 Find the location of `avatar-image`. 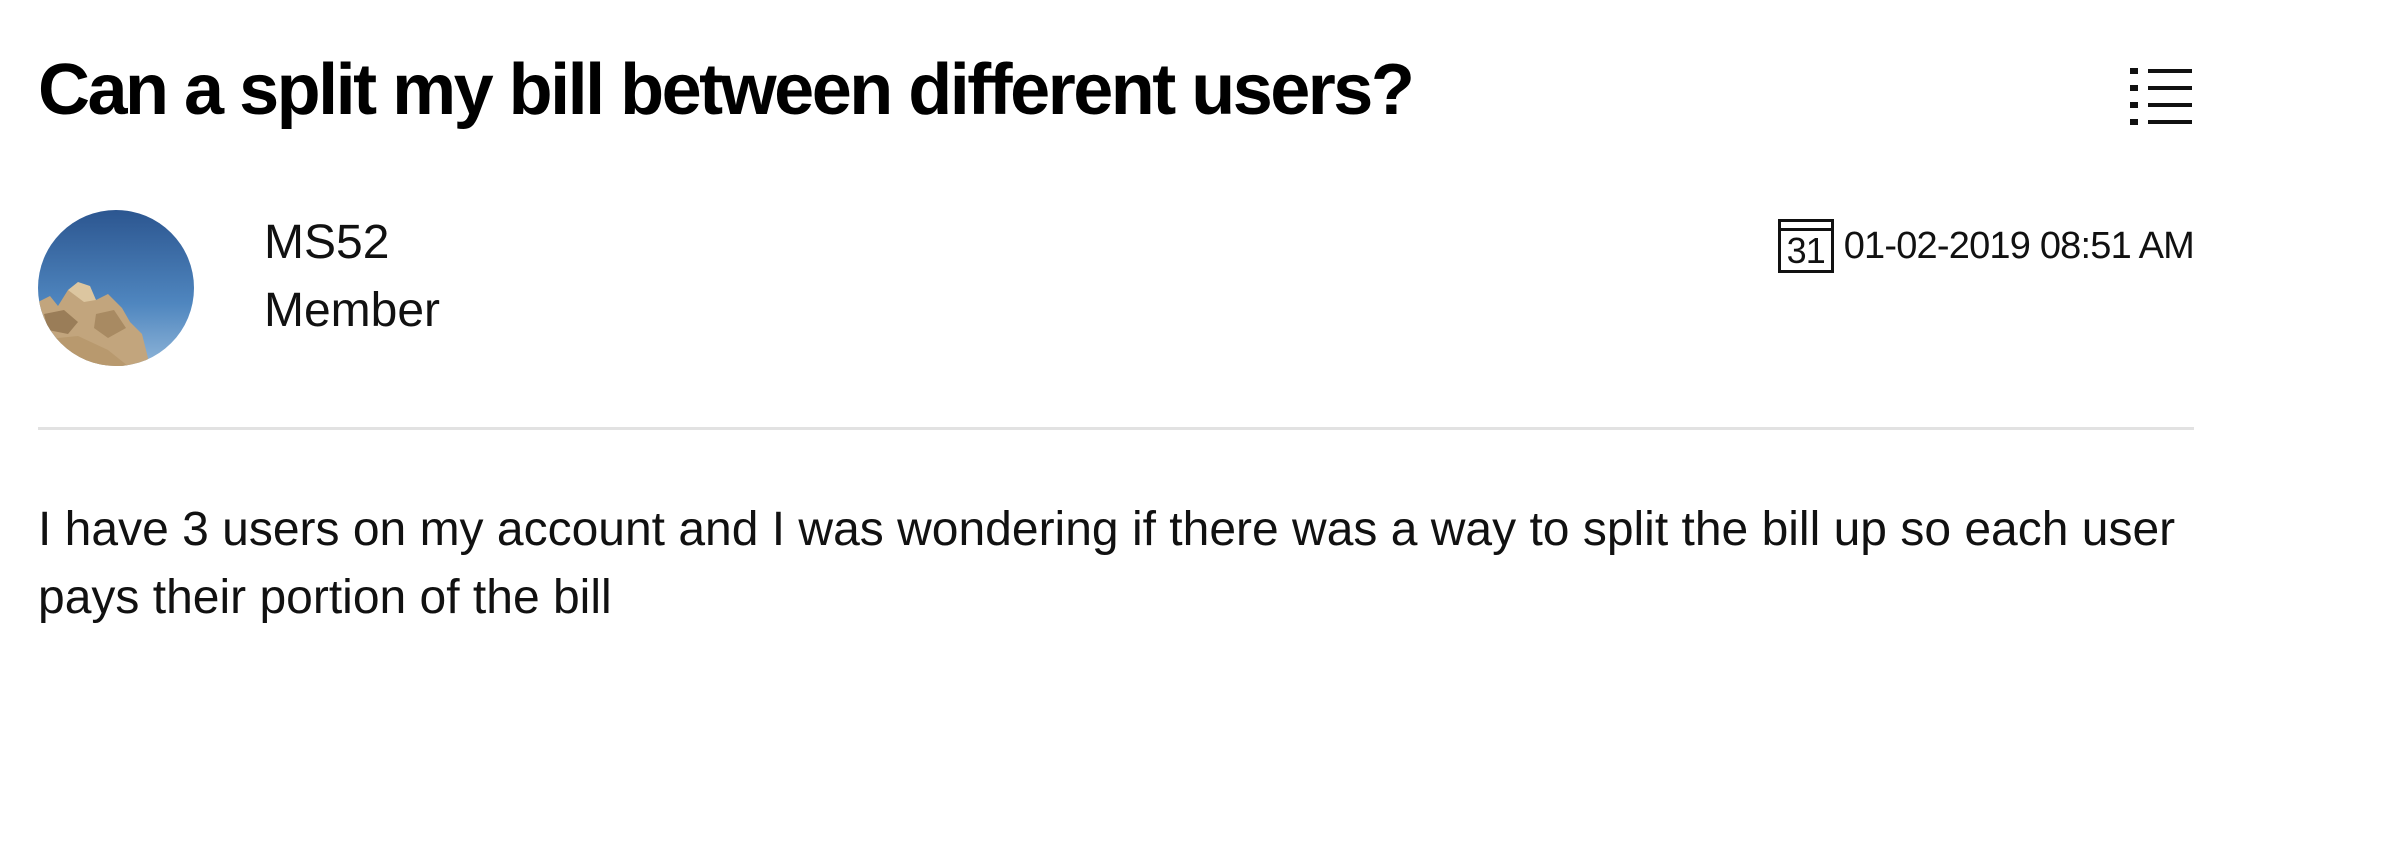

avatar-image is located at coordinates (116, 288).